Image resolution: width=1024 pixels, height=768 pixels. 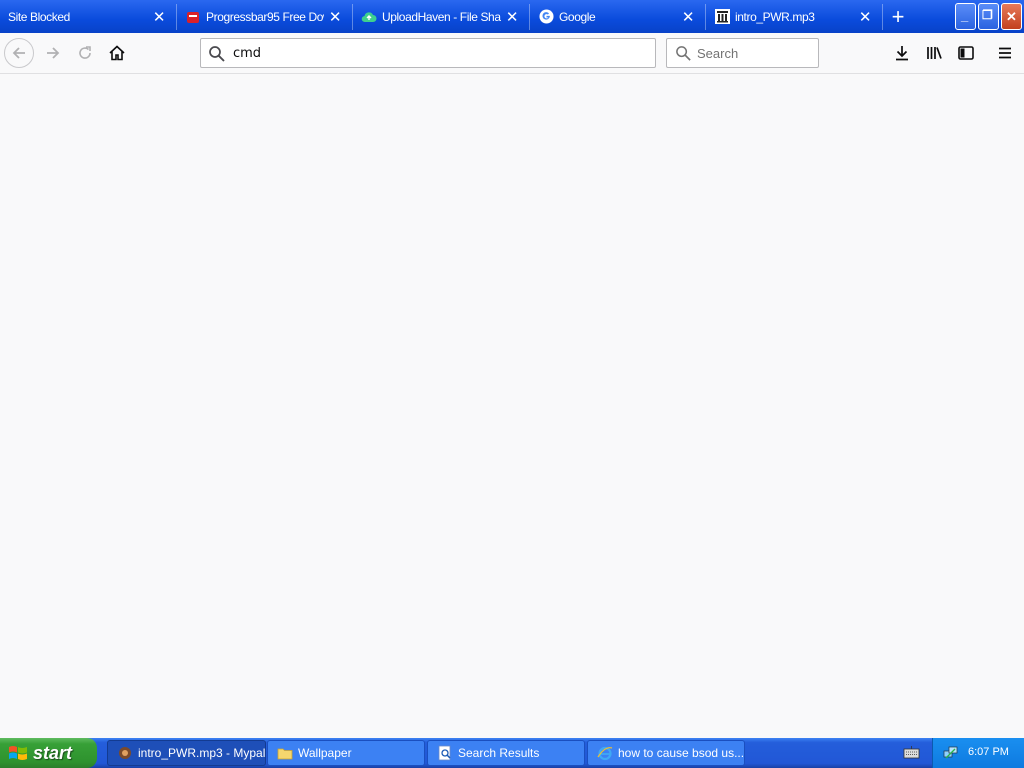 I want to click on back-arrow-icon, so click(x=18, y=53).